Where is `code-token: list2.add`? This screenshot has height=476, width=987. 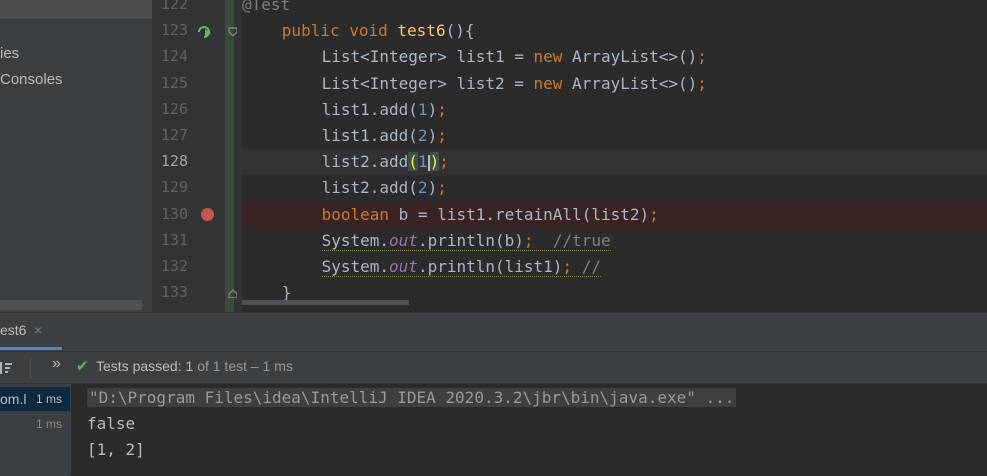
code-token: list2.add is located at coordinates (365, 162).